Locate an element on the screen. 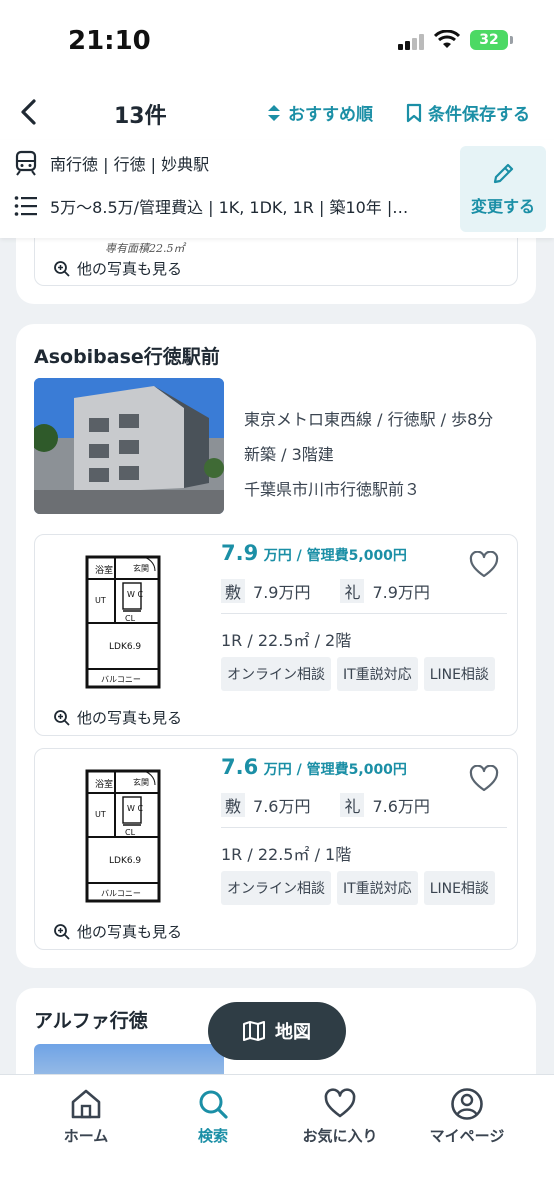 This screenshot has width=554, height=1200. property-address: 千葉県市川市行徳駅前３ is located at coordinates (332, 489).